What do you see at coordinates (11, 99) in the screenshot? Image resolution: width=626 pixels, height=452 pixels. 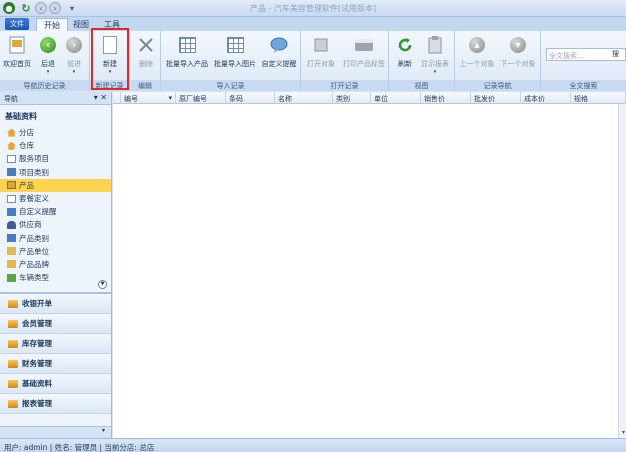 I see `nav-header-title: 导航` at bounding box center [11, 99].